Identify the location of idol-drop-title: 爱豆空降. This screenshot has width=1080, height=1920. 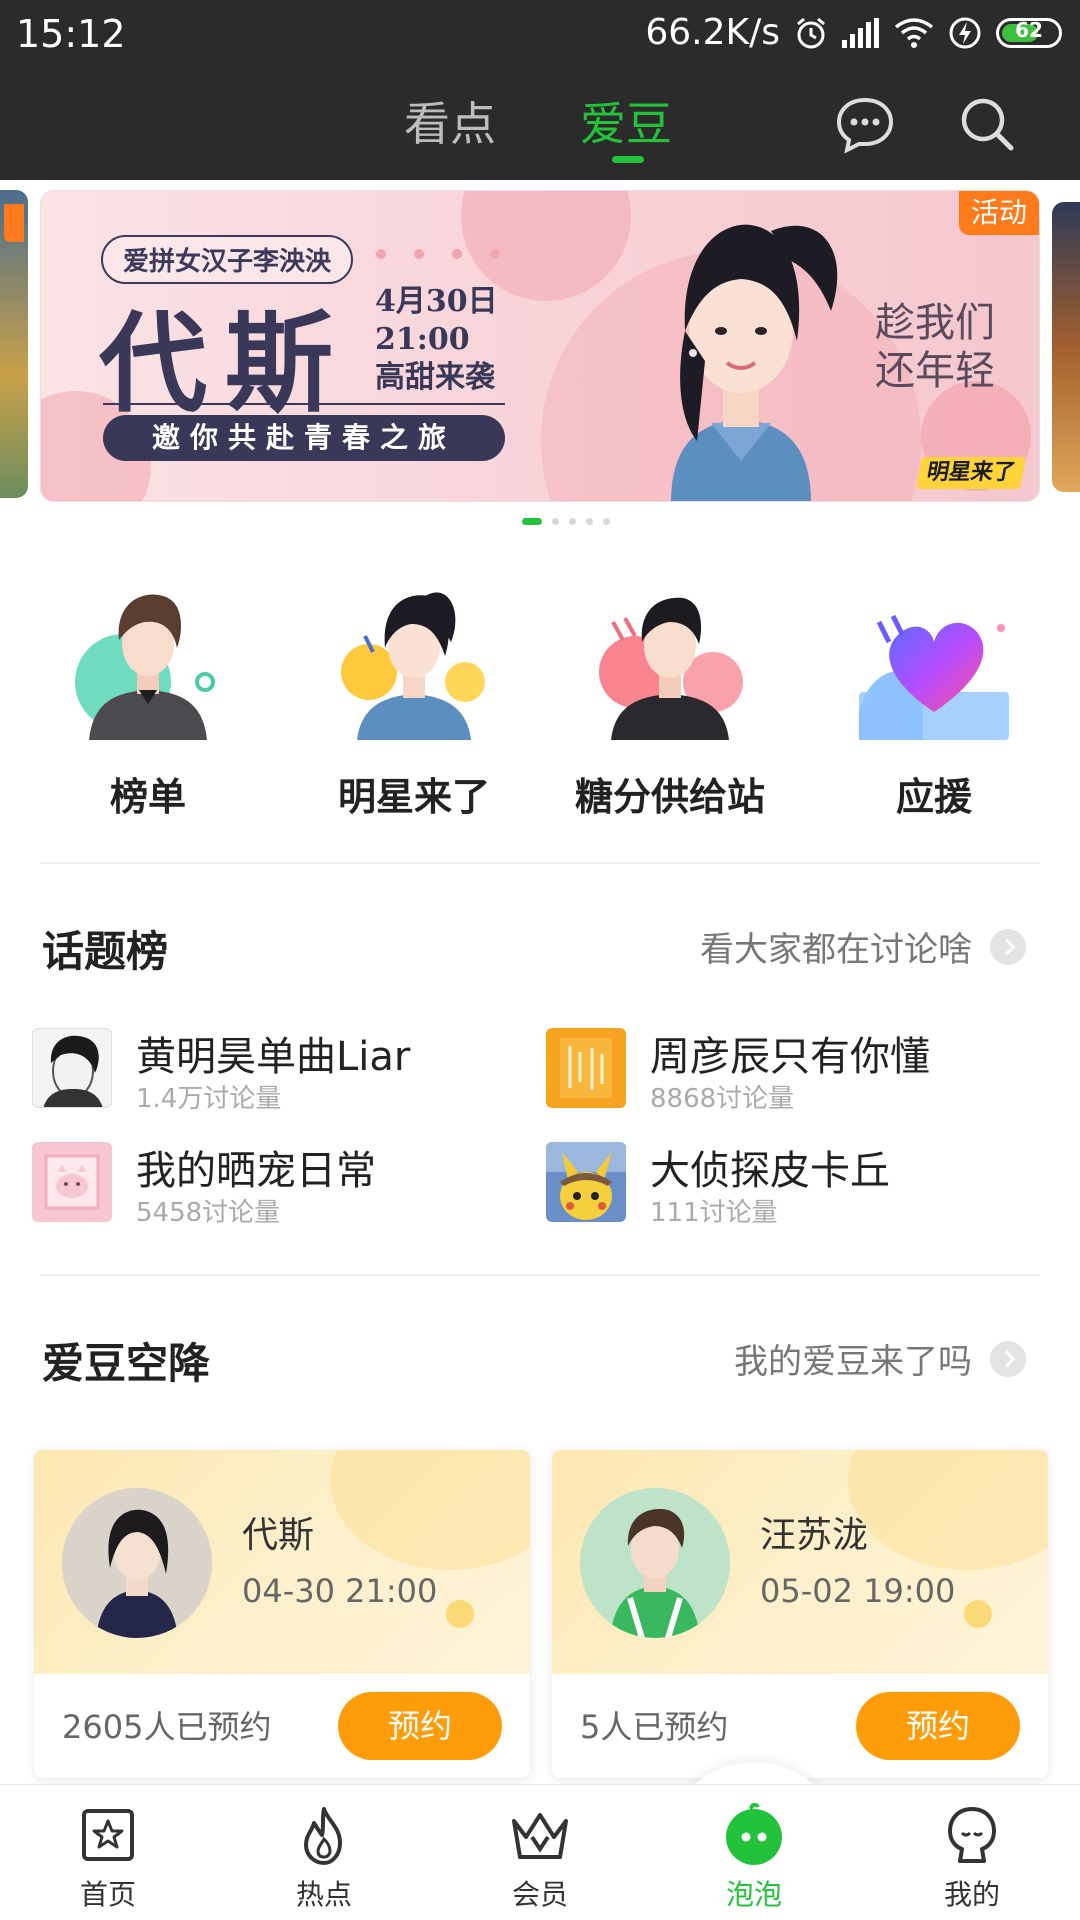
(126, 1363).